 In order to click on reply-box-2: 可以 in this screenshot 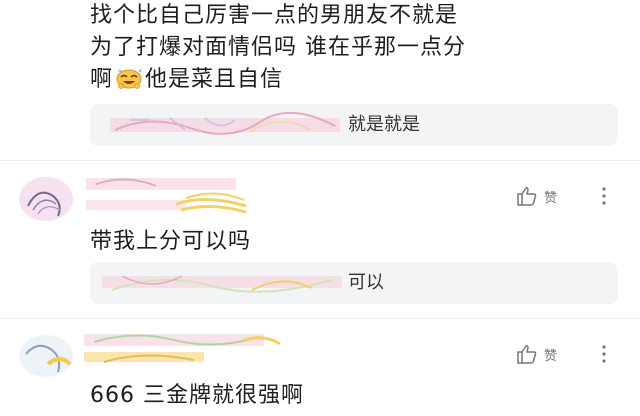, I will do `click(354, 283)`.